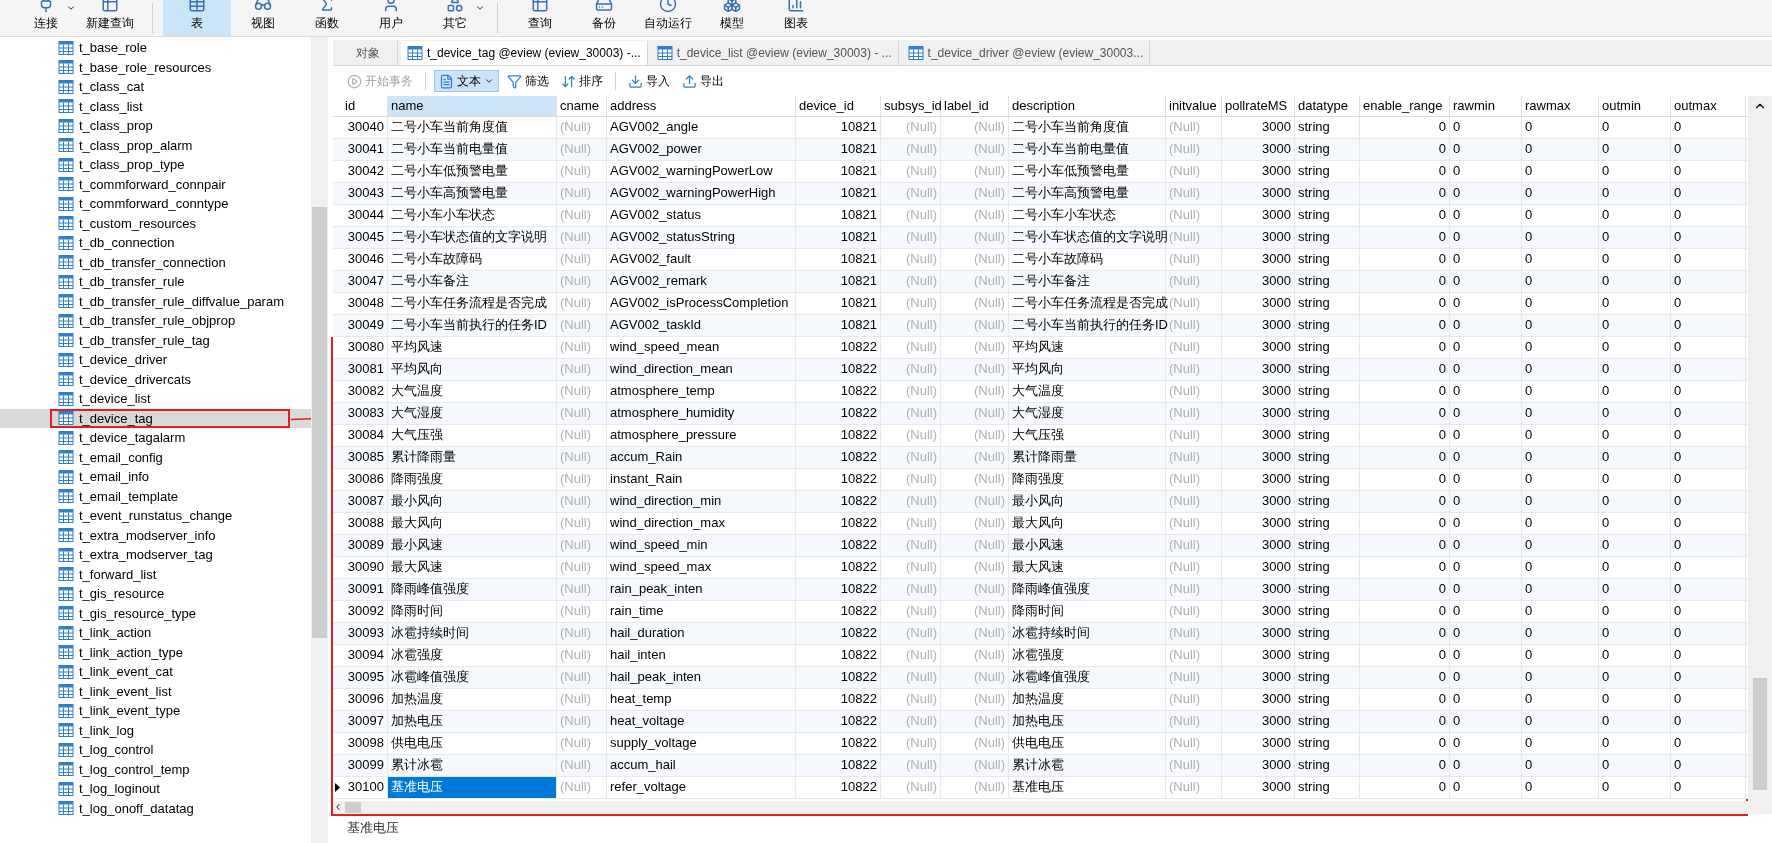 This screenshot has height=843, width=1772. I want to click on column-header: rawmin, so click(1486, 106).